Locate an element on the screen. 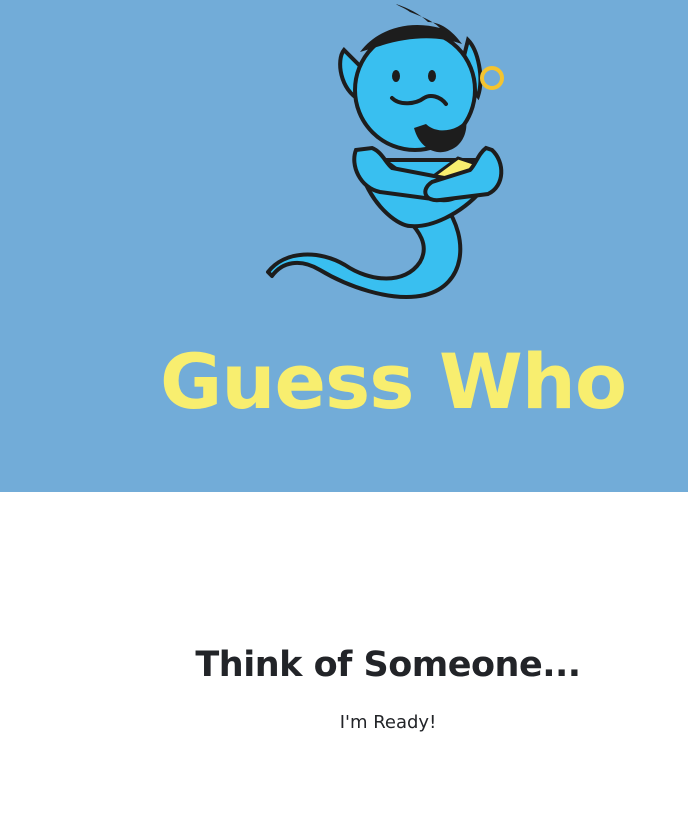  ready-button: I'm Ready! is located at coordinates (388, 723).